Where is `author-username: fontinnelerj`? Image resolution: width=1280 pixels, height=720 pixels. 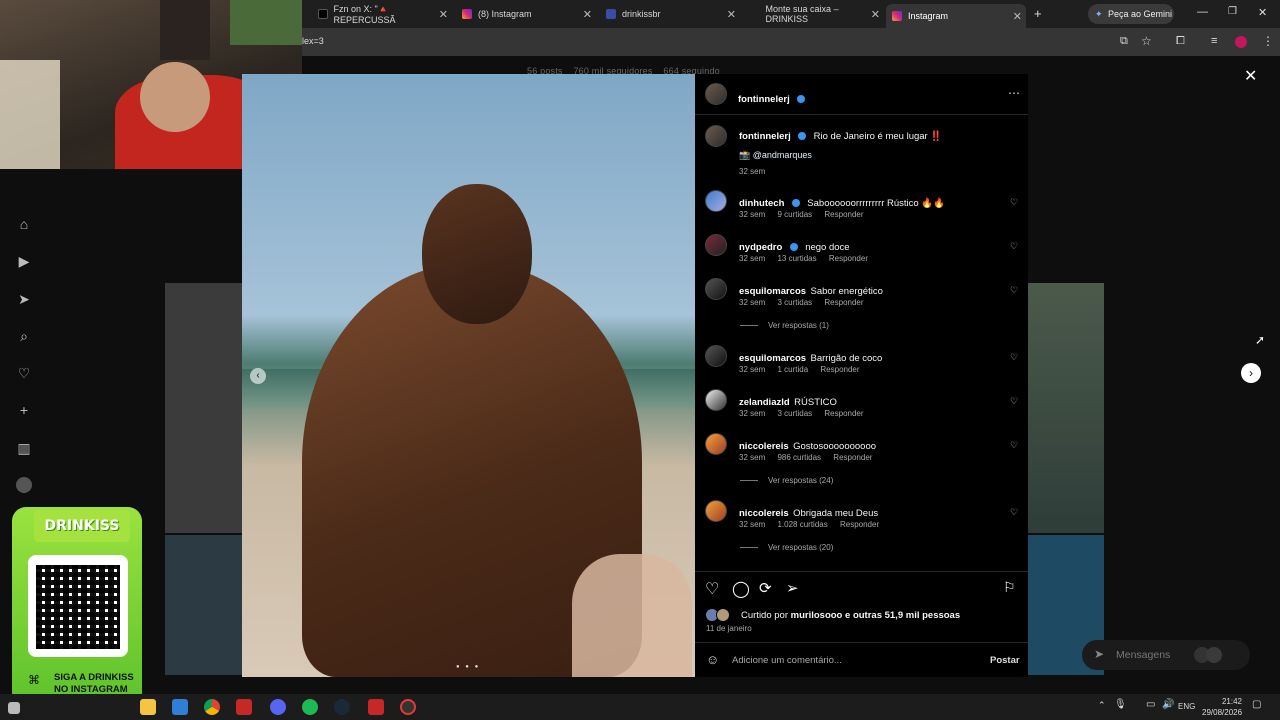
author-username: fontinnelerj is located at coordinates (764, 99).